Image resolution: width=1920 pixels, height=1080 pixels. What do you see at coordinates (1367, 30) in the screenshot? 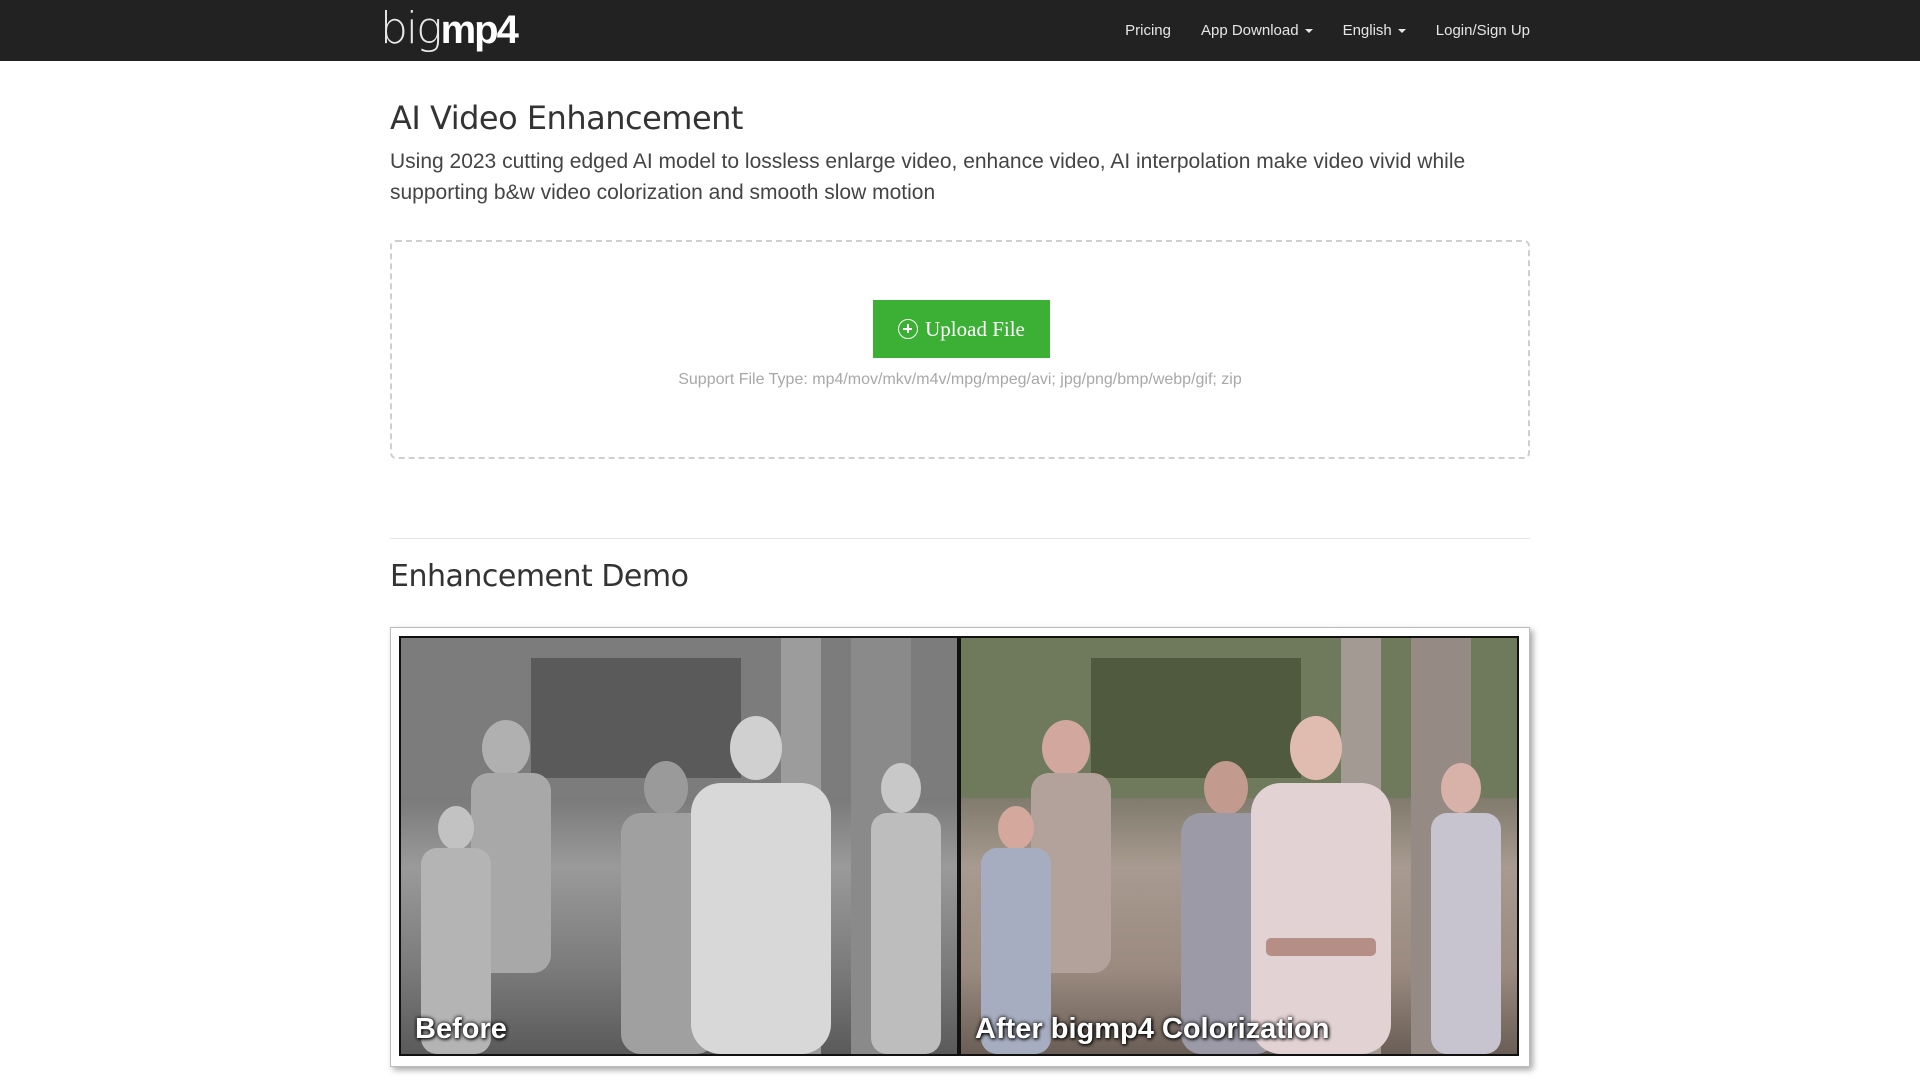
I see `nav-item-label: English` at bounding box center [1367, 30].